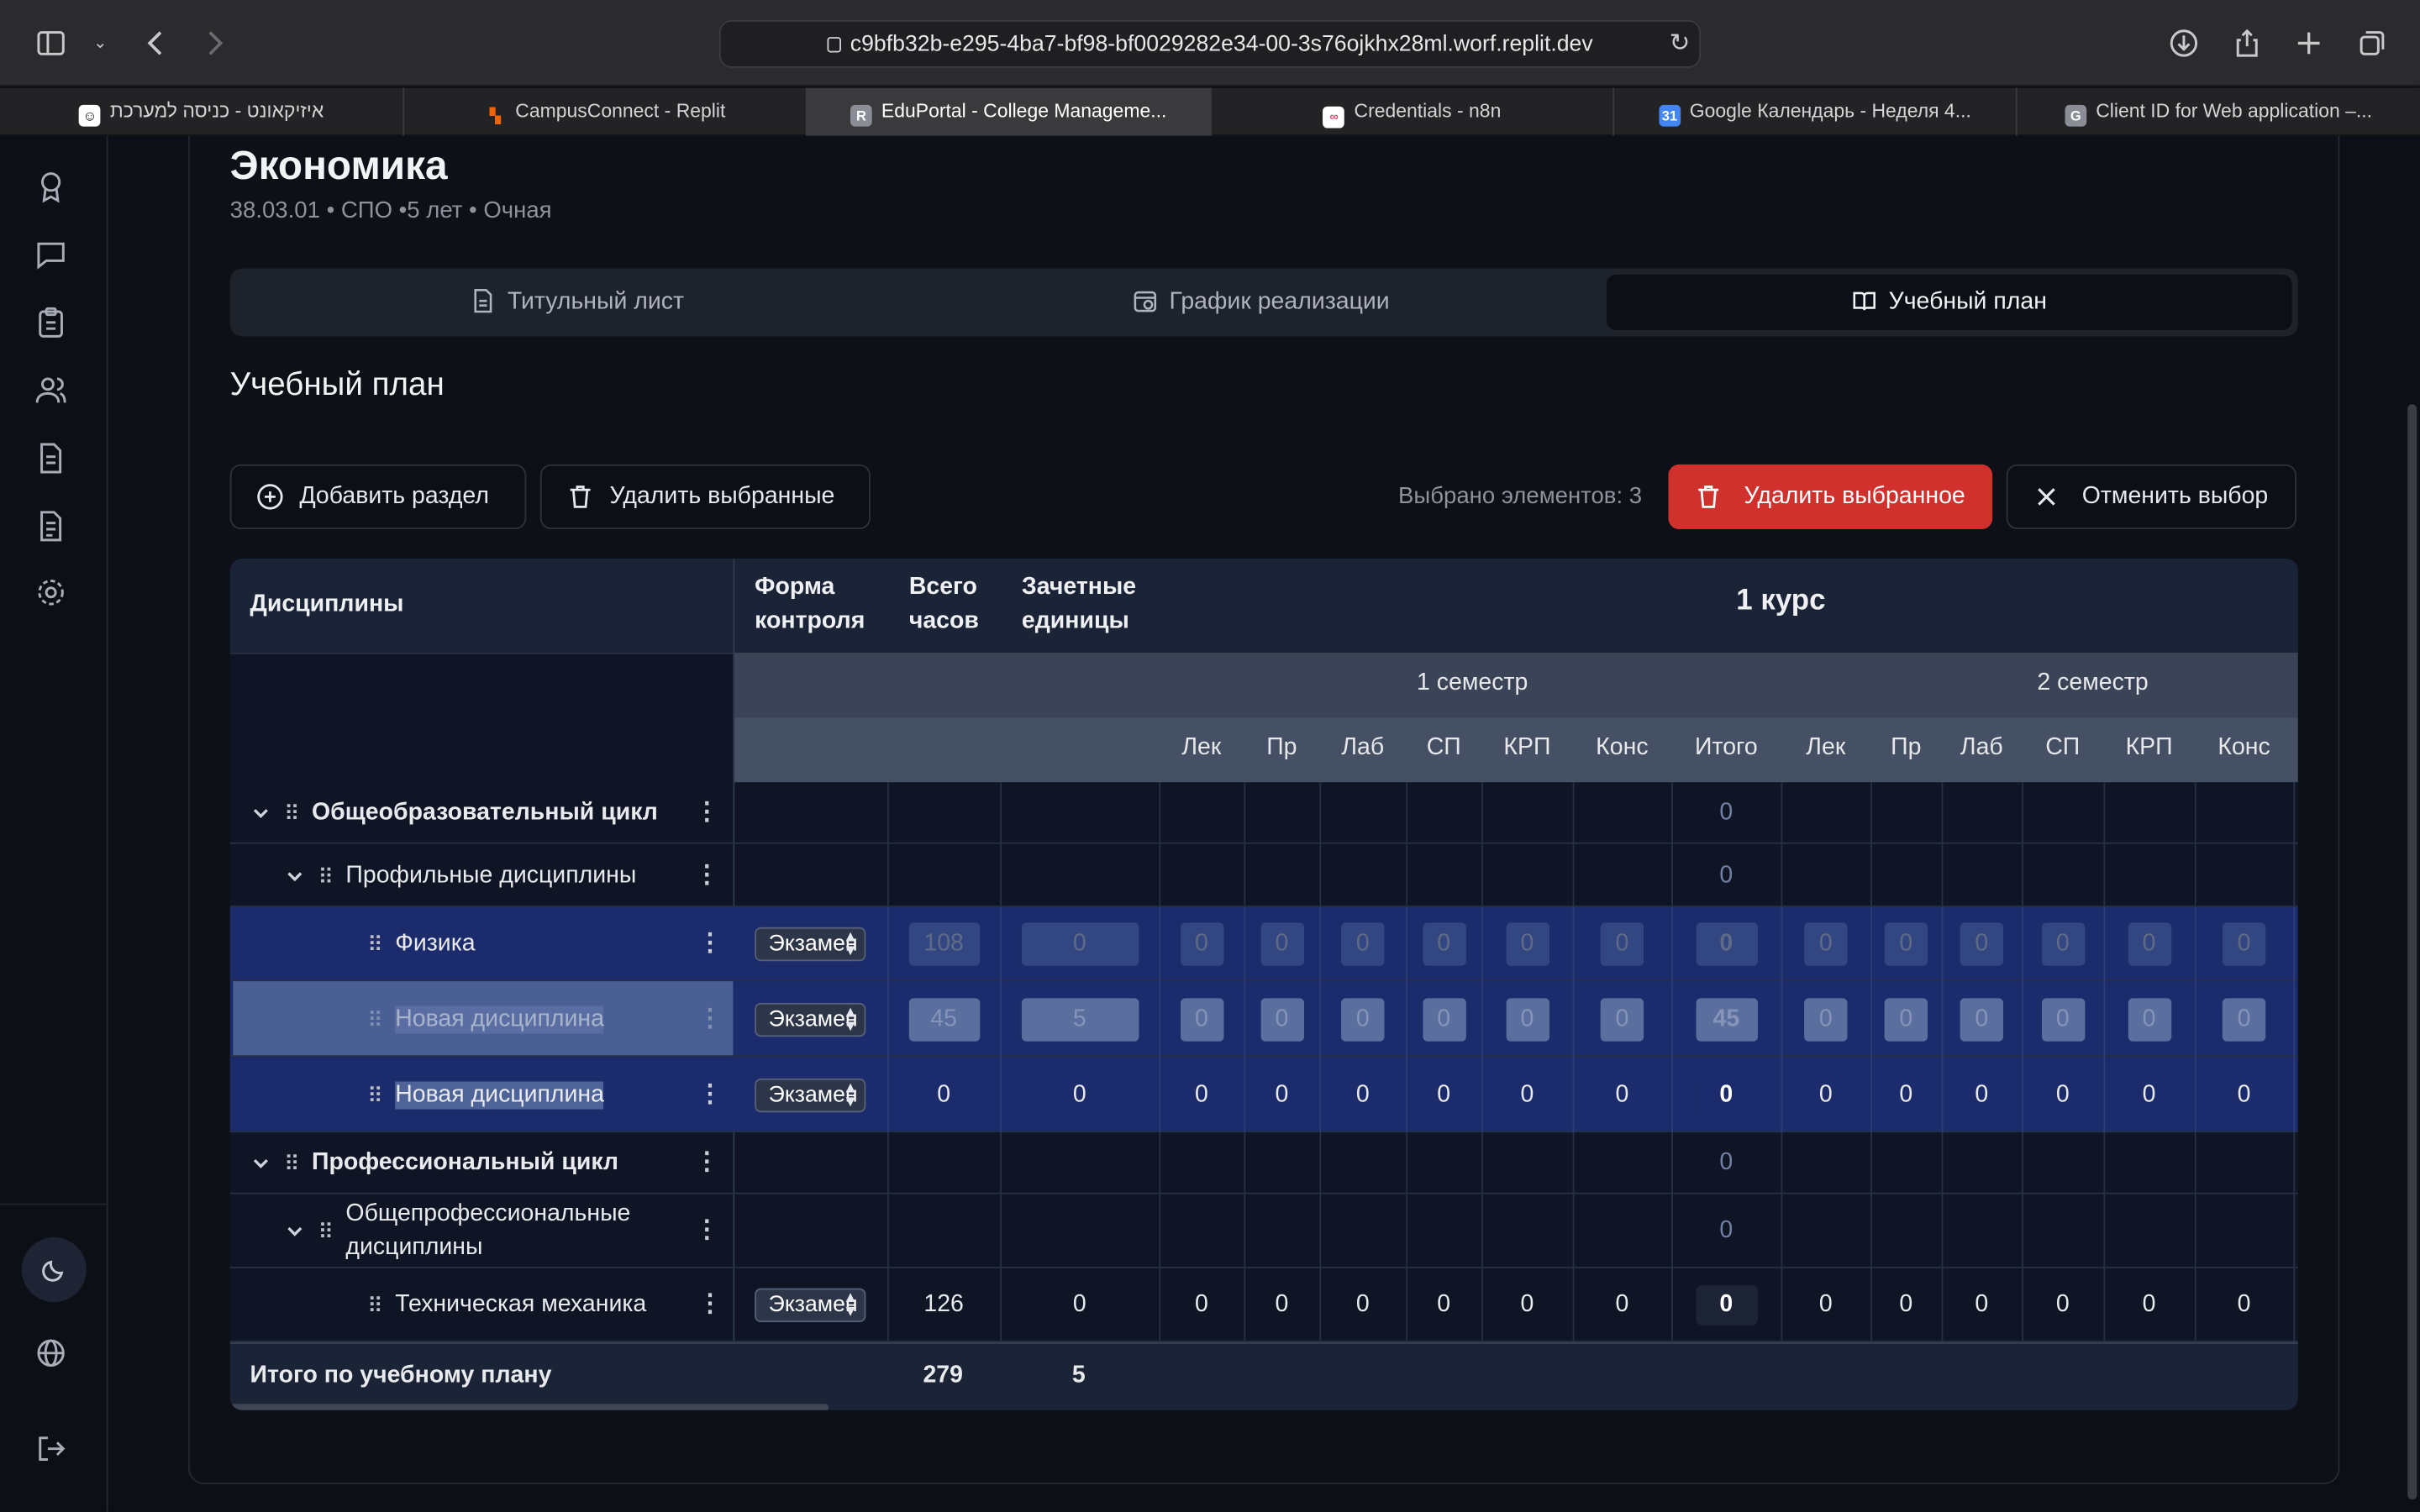  Describe the element at coordinates (2412, 952) in the screenshot. I see `page-scrollbar` at that location.